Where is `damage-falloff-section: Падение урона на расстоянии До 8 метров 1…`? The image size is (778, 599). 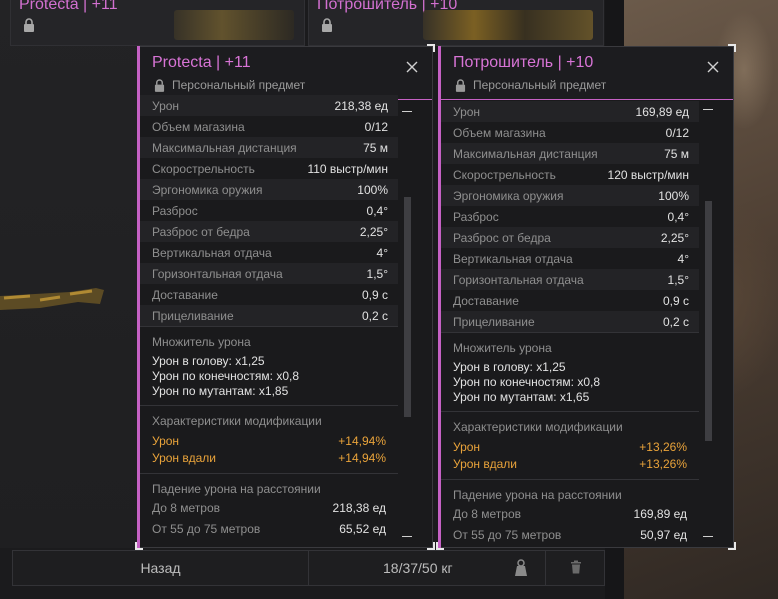
damage-falloff-section: Падение урона на расстоянии До 8 метров 1… is located at coordinates (570, 513).